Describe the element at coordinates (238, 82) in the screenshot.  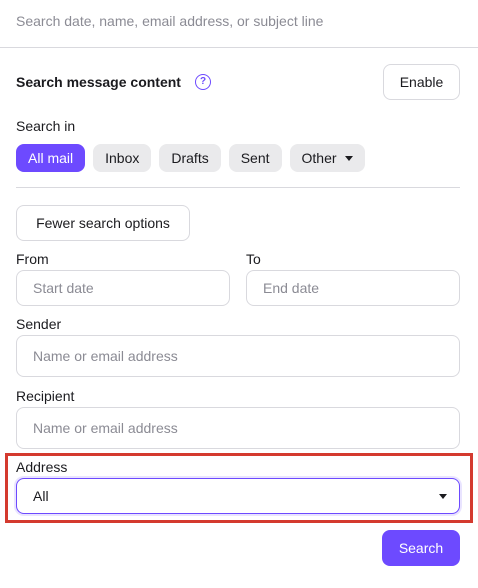
I see `message-content-row: Search message content ? Enable` at that location.